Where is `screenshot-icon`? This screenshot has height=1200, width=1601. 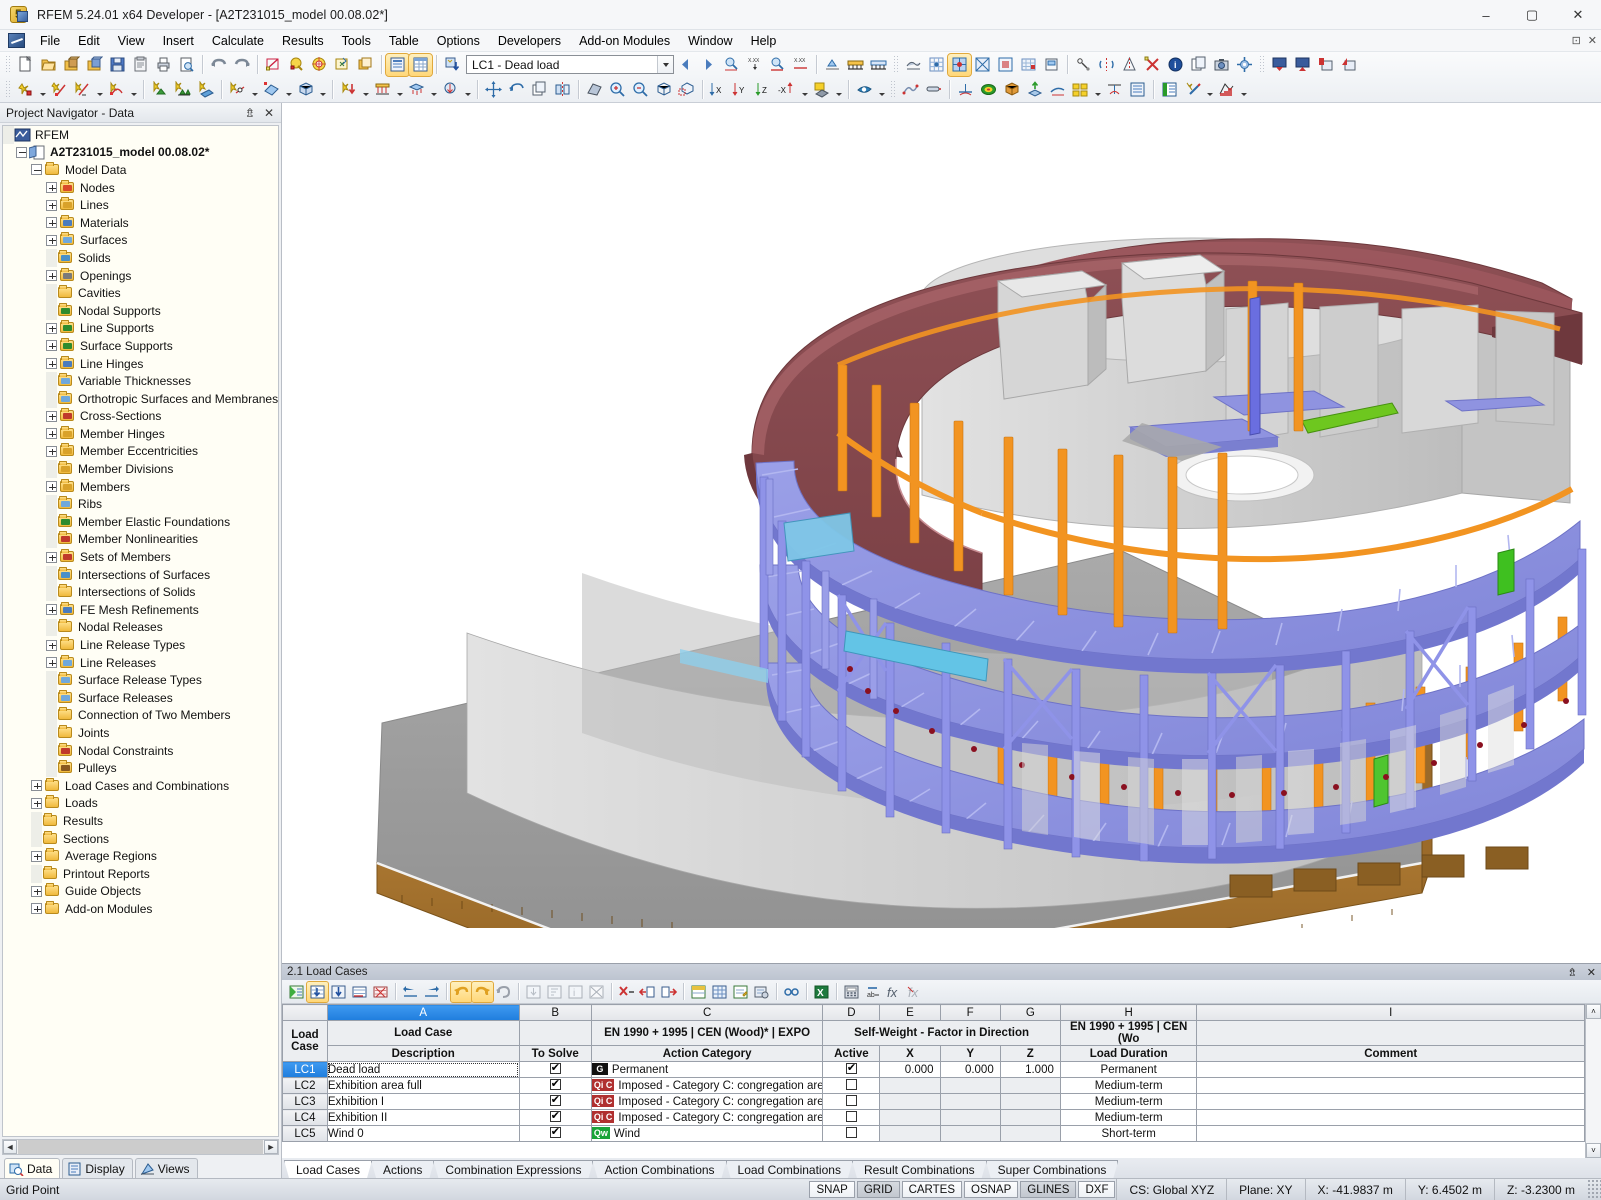
screenshot-icon is located at coordinates (1221, 65).